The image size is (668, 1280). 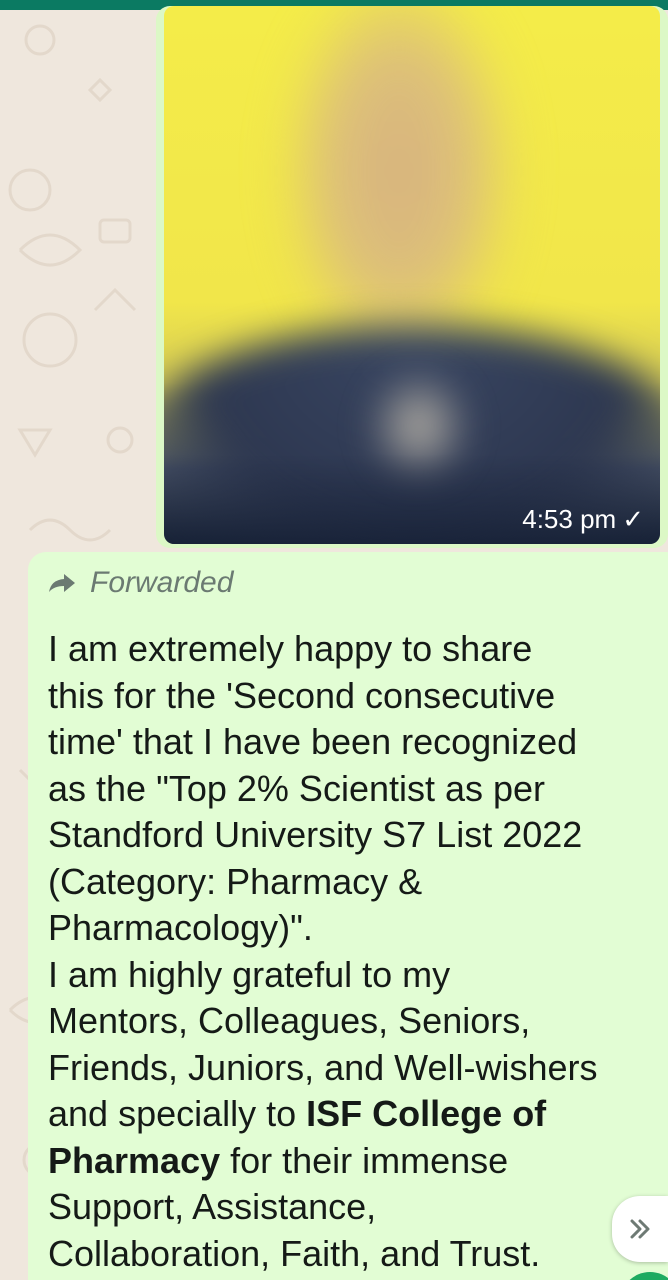 What do you see at coordinates (302, 695) in the screenshot?
I see `message-line: this for the 'Second consecutive` at bounding box center [302, 695].